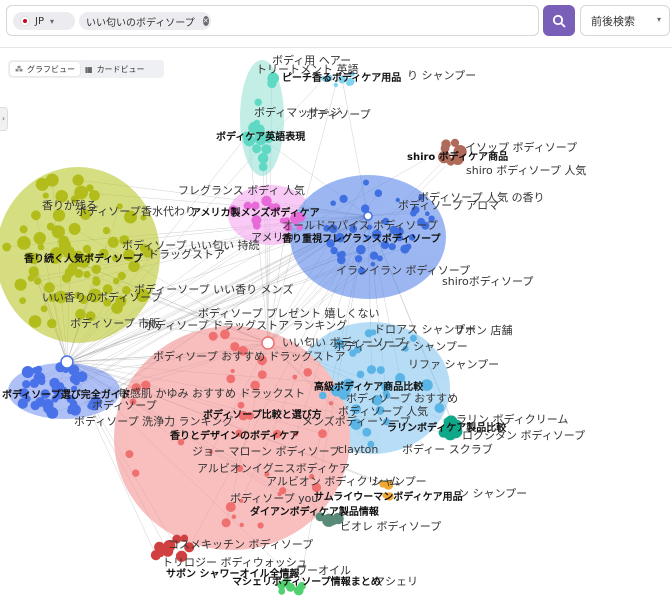 This screenshot has width=672, height=600. Describe the element at coordinates (102, 297) in the screenshot. I see `node-label: いい香りのボディソープ` at that location.